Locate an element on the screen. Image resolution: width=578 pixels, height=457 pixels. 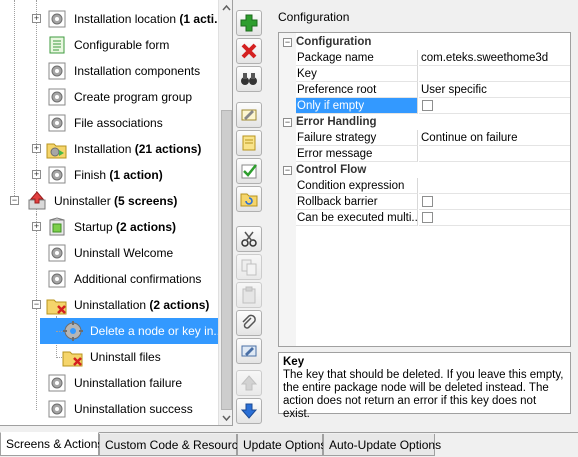
paste-button is located at coordinates (249, 295).